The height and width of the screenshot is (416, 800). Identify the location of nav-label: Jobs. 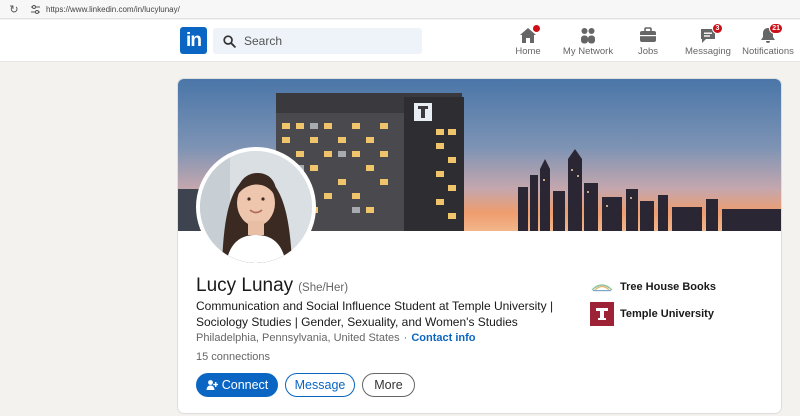
(648, 51).